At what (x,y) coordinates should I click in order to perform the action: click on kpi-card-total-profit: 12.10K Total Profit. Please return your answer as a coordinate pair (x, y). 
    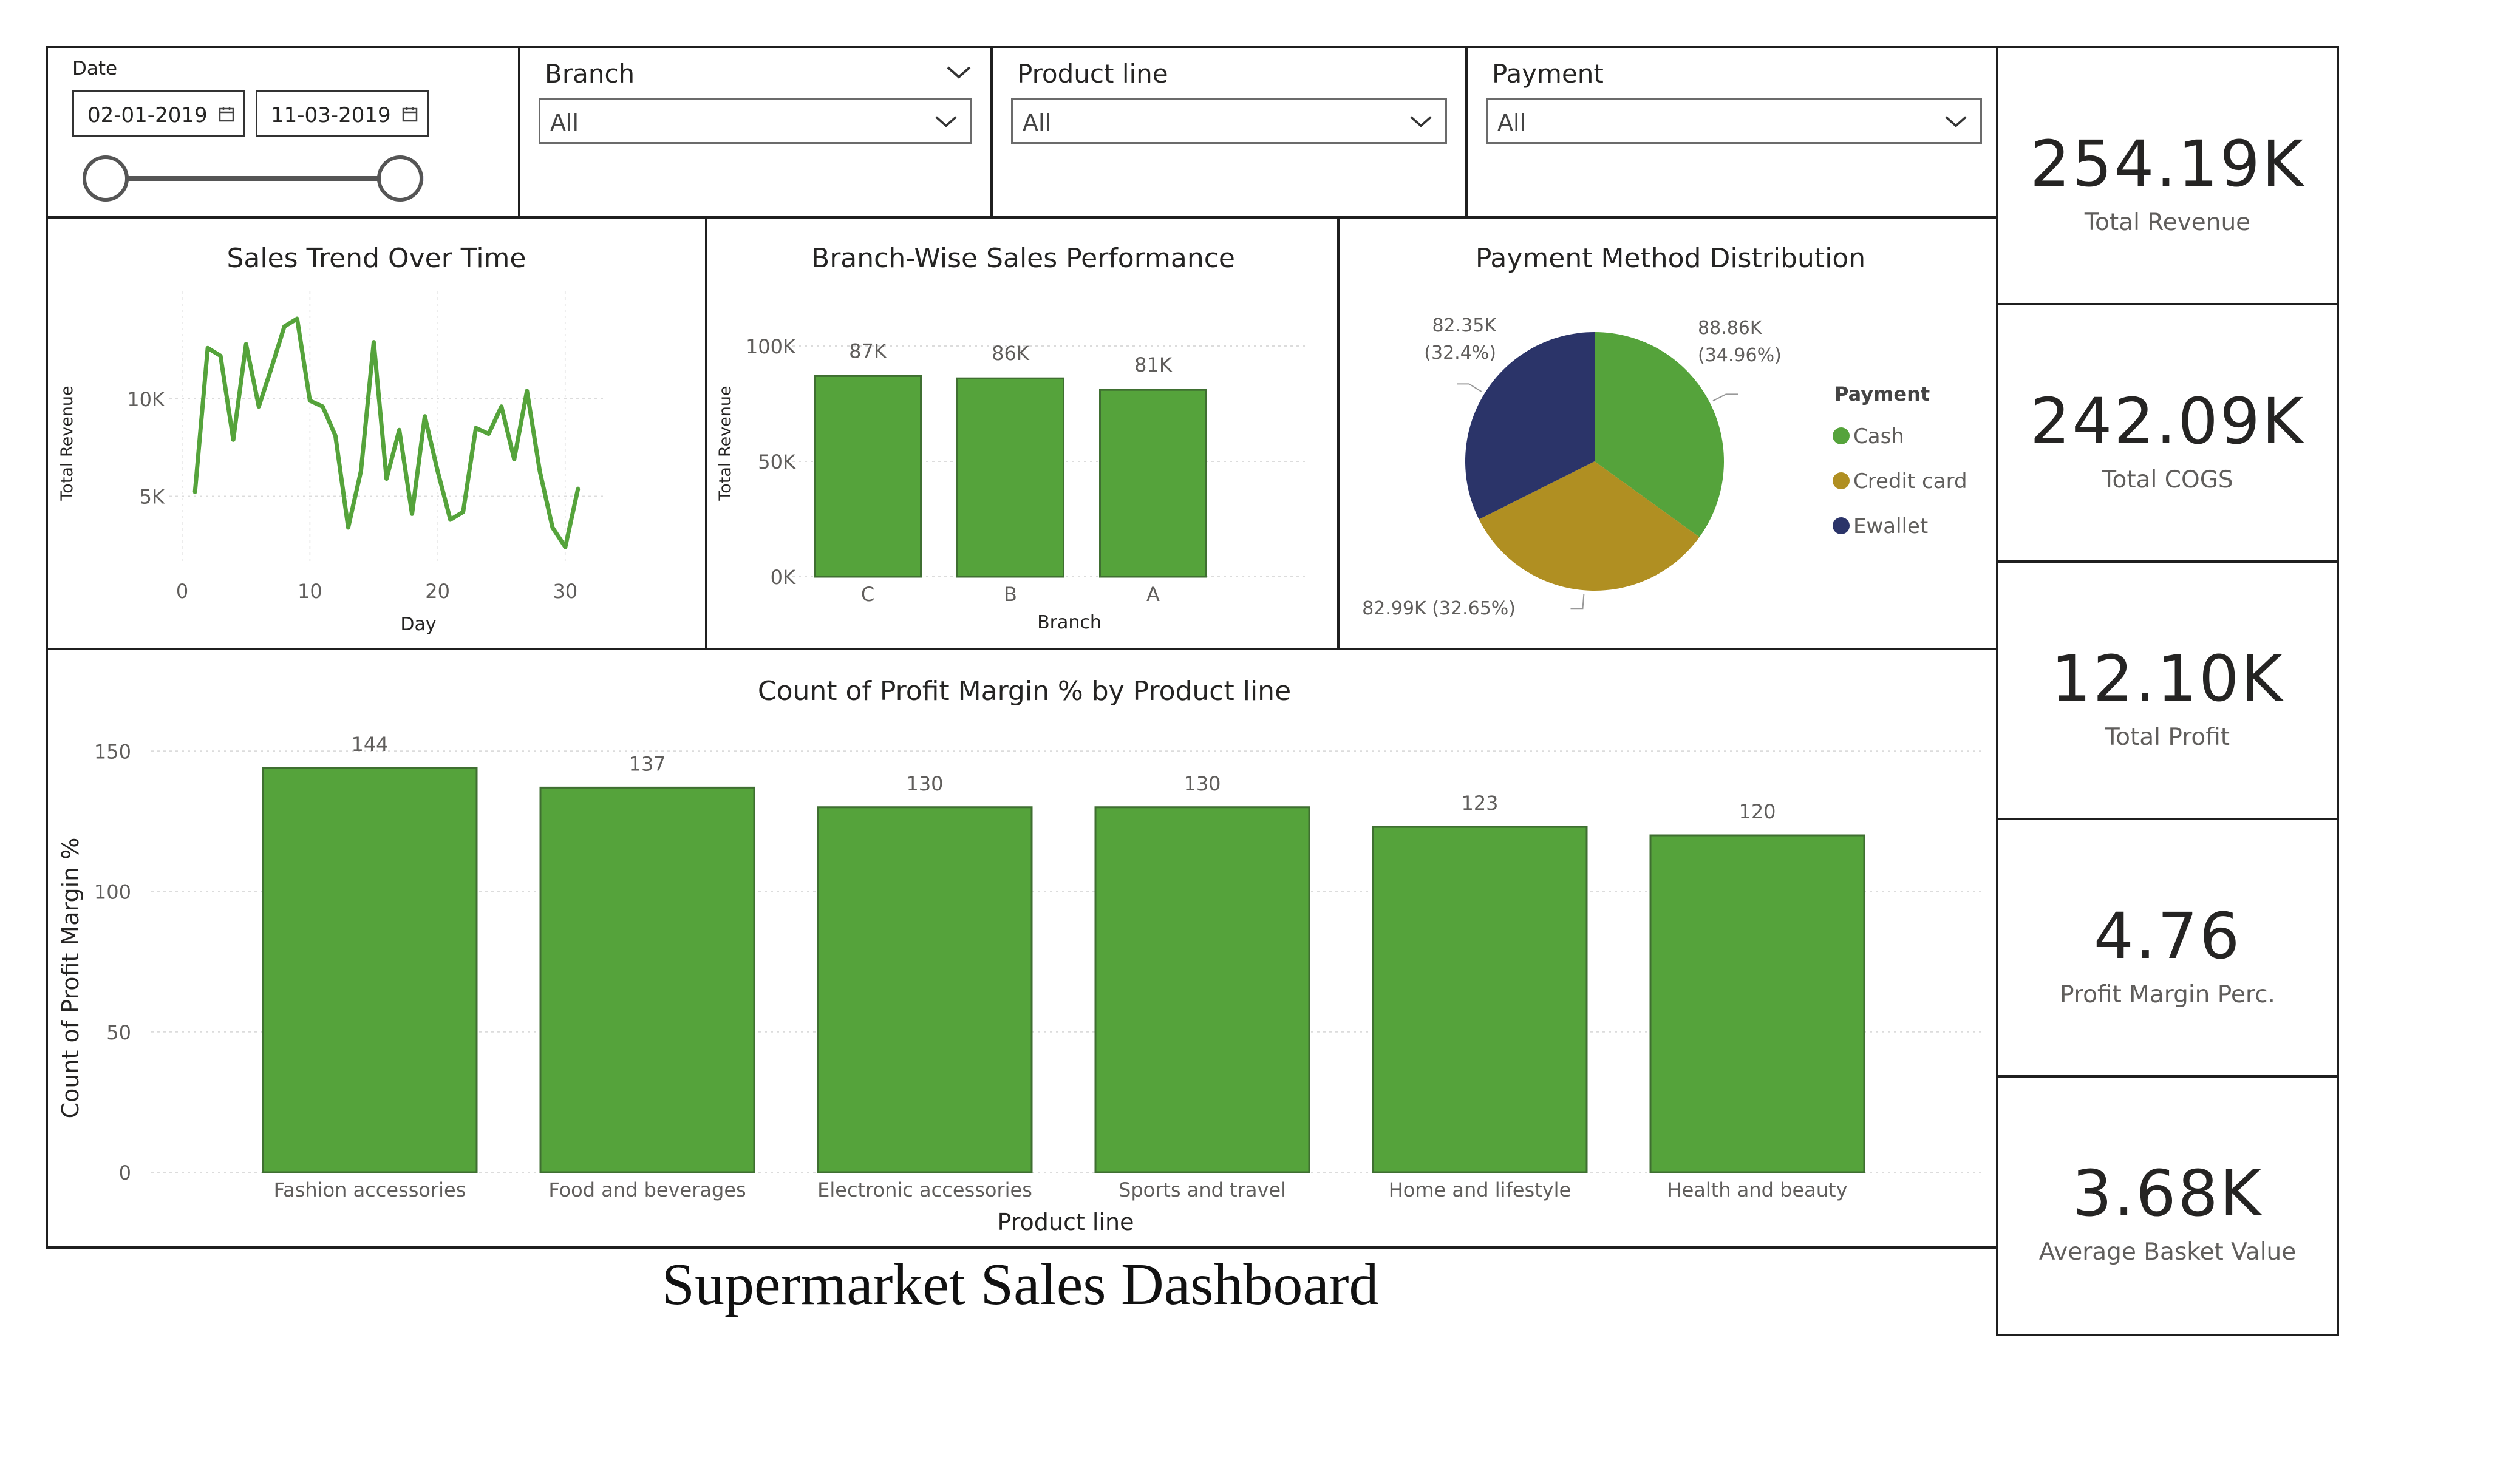
    Looking at the image, I should click on (2167, 690).